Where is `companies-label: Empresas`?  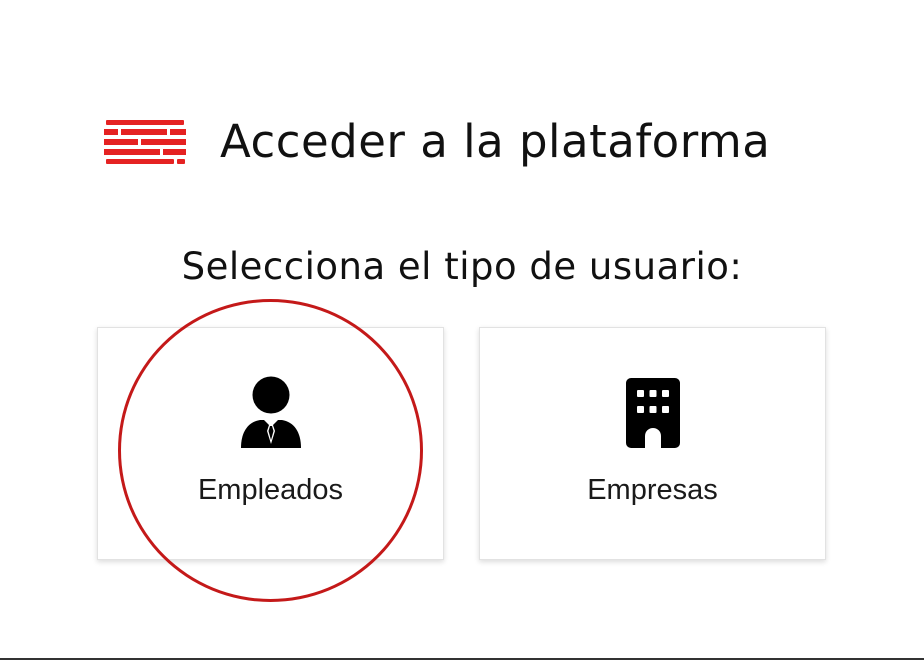 companies-label: Empresas is located at coordinates (652, 490).